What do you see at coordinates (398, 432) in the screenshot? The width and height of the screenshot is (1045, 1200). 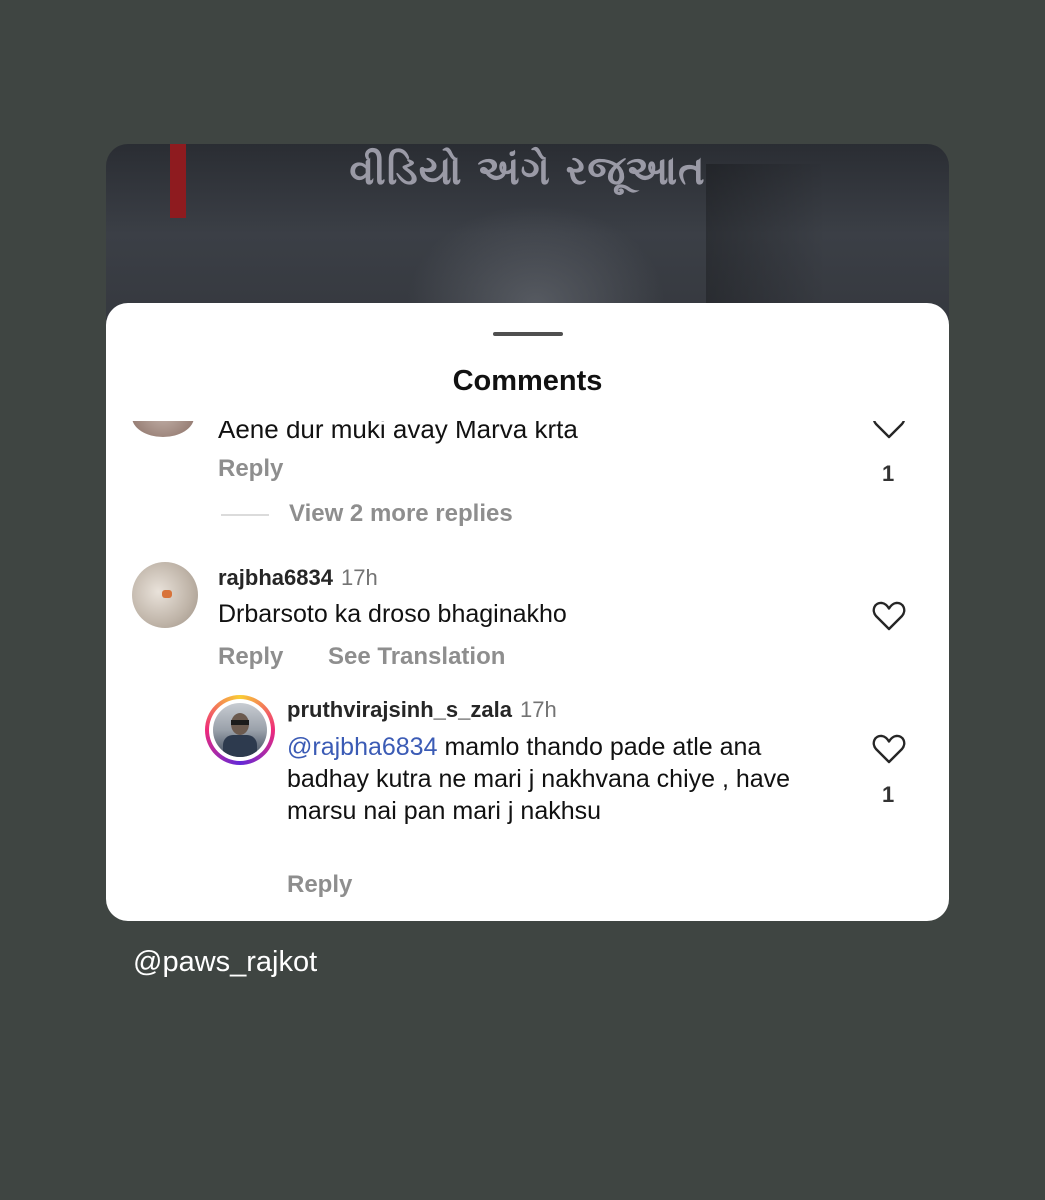 I see `comment-text: Aene dur muki avay Marva krta` at bounding box center [398, 432].